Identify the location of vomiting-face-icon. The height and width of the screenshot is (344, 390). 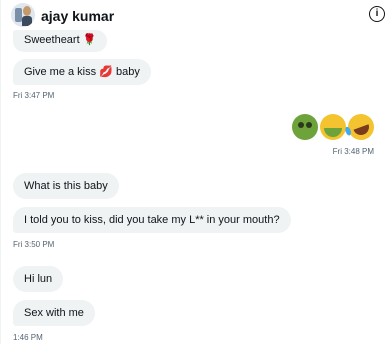
(333, 127).